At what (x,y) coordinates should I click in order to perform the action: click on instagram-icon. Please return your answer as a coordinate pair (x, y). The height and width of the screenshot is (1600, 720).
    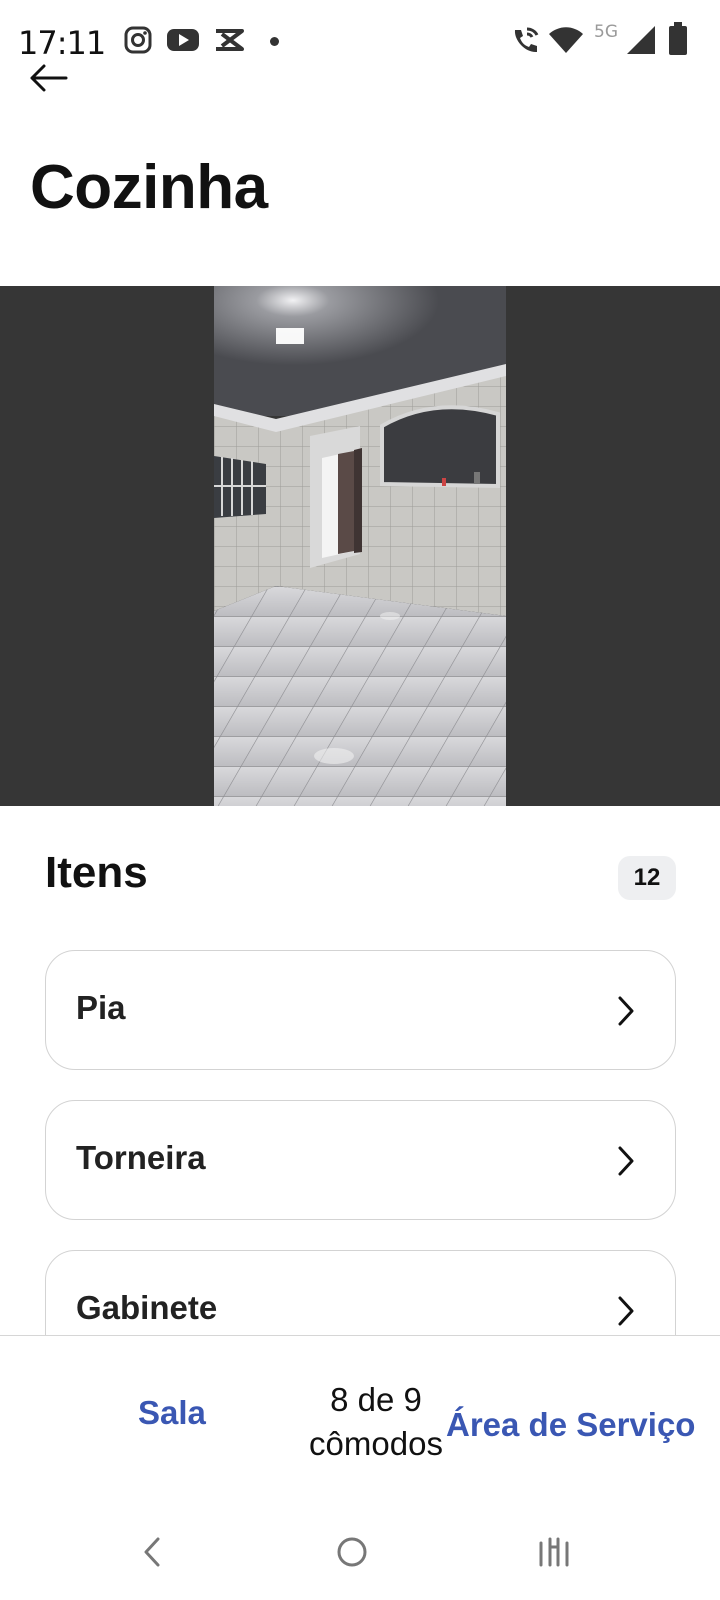
    Looking at the image, I should click on (138, 42).